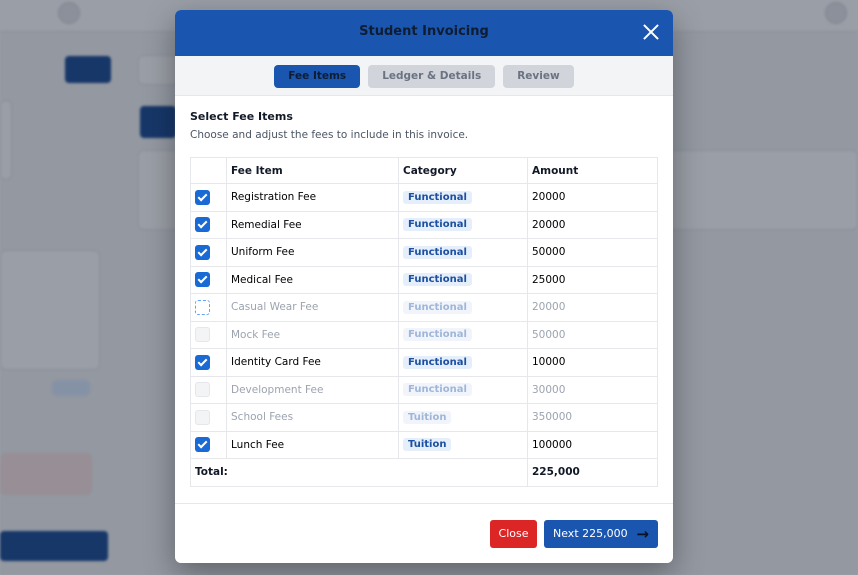 The height and width of the screenshot is (575, 858). Describe the element at coordinates (208, 170) in the screenshot. I see `header-select` at that location.